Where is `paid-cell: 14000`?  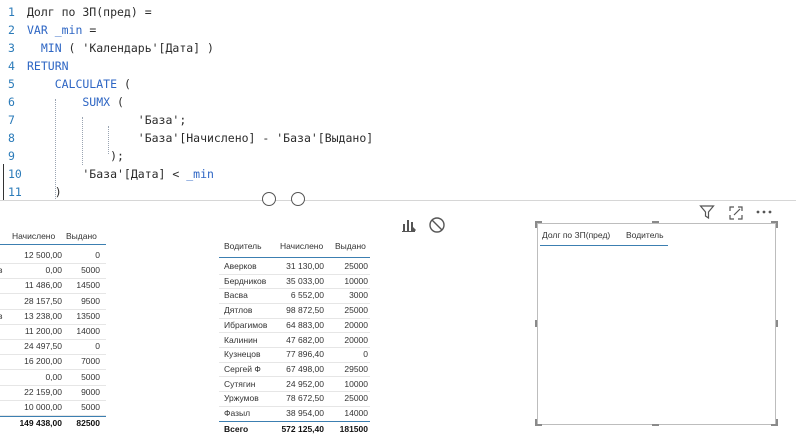 paid-cell: 14000 is located at coordinates (356, 413).